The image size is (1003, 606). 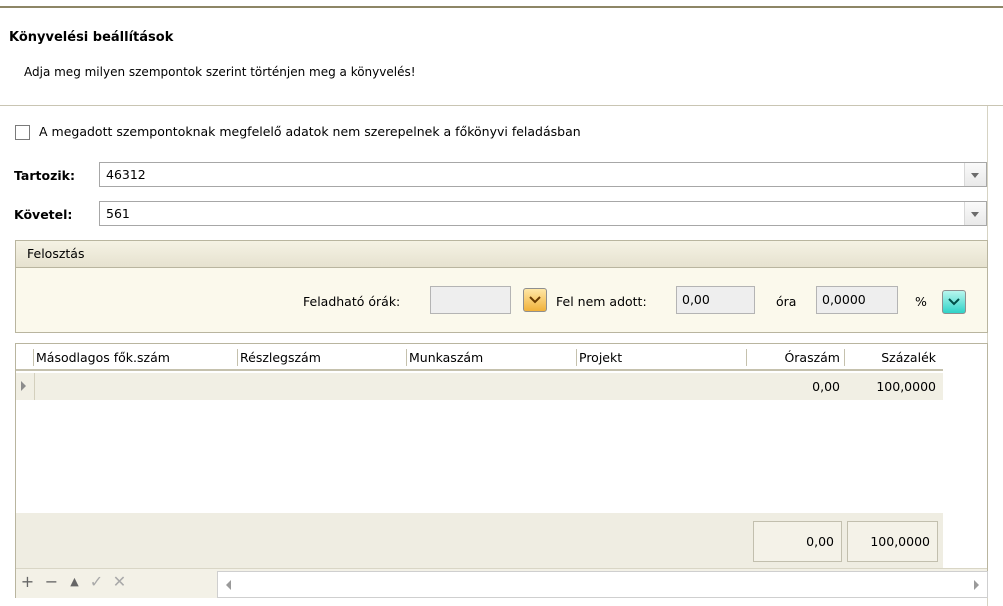 I want to click on minus-icon: −, so click(x=51, y=582).